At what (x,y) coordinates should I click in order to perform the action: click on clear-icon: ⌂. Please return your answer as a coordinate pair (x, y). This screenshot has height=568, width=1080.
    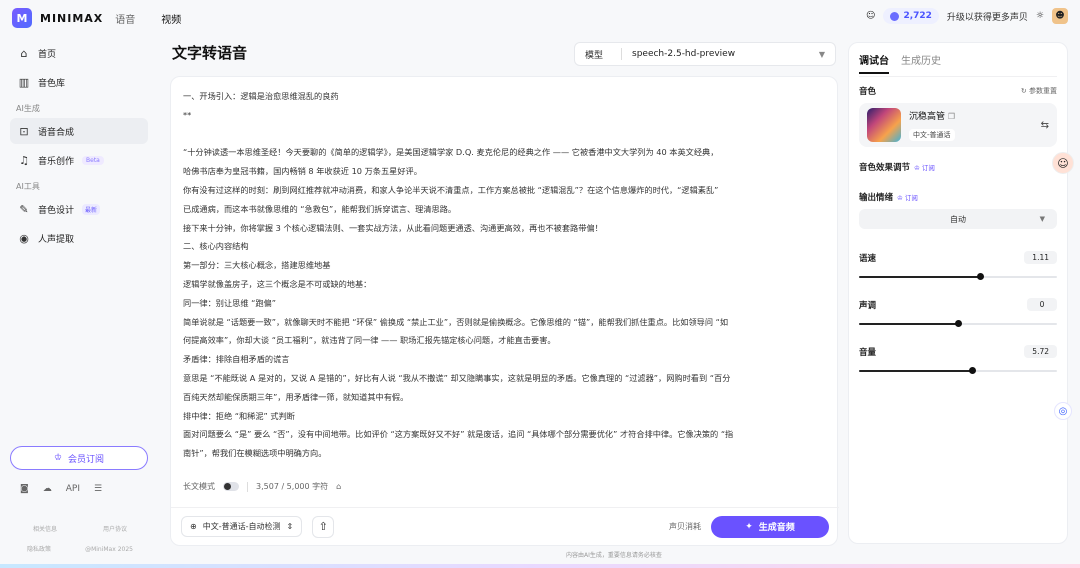
    Looking at the image, I should click on (338, 486).